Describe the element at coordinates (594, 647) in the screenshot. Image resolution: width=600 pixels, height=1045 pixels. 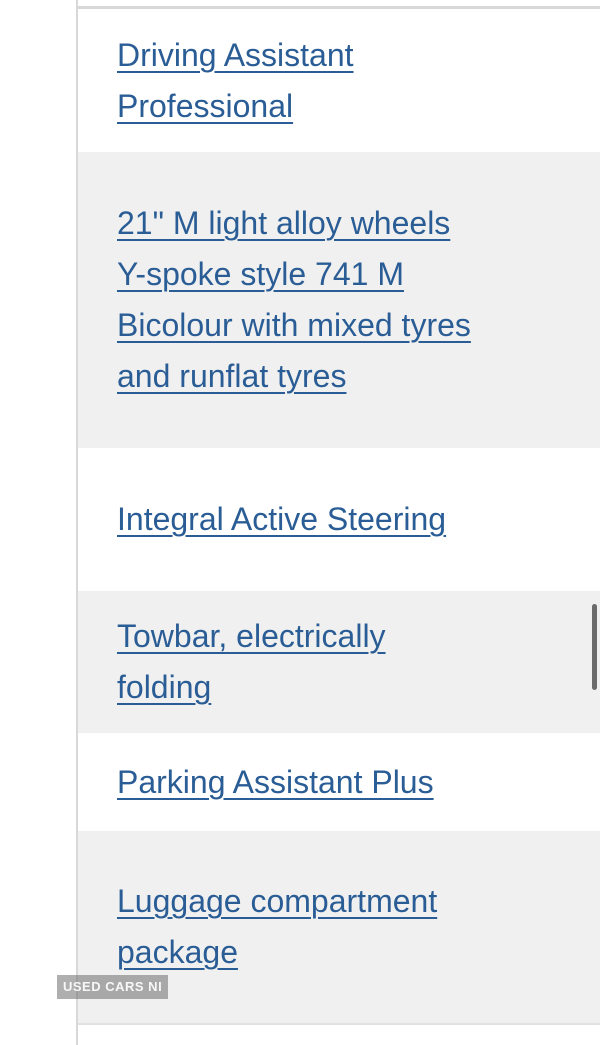
I see `scrollbar` at that location.